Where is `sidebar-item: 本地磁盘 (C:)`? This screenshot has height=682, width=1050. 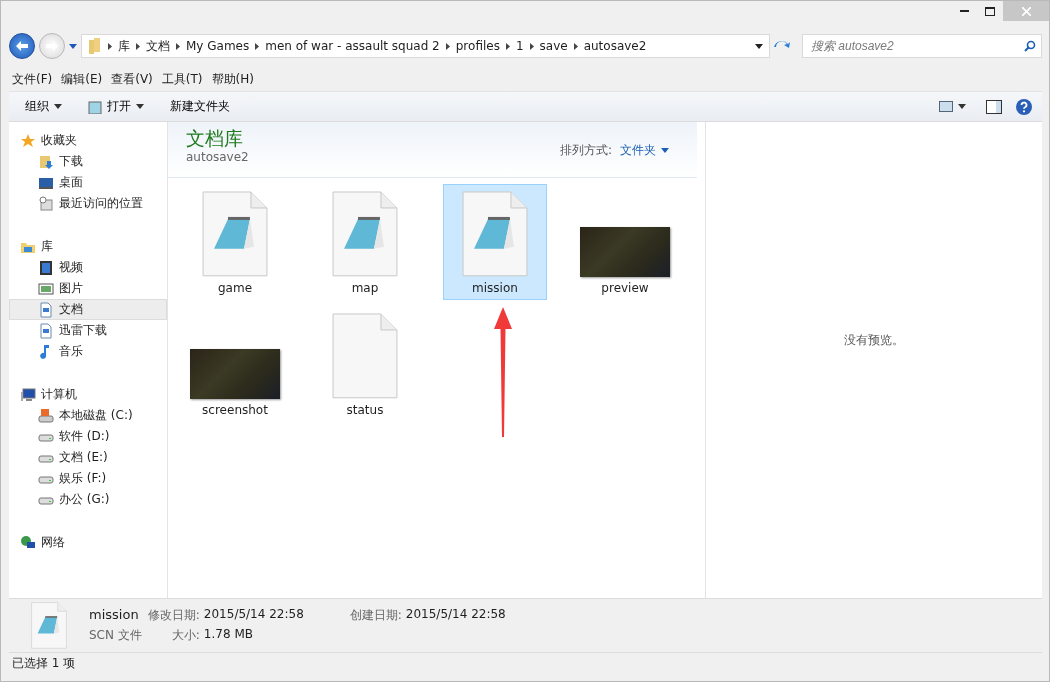
sidebar-item: 本地磁盘 (C:) is located at coordinates (88, 415).